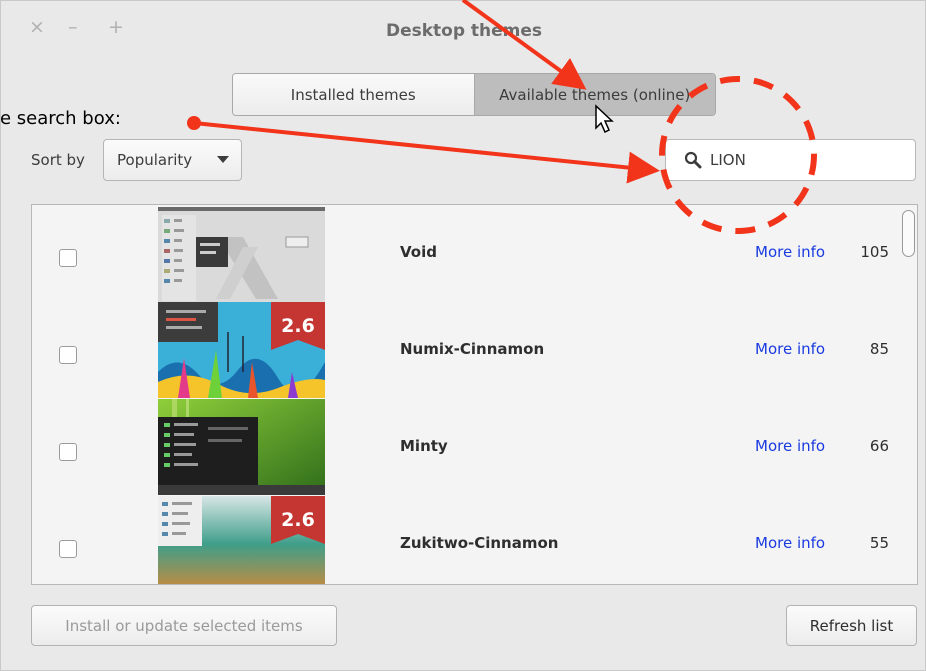 The image size is (926, 671). Describe the element at coordinates (58, 160) in the screenshot. I see `sort-by-label: Sort by` at that location.